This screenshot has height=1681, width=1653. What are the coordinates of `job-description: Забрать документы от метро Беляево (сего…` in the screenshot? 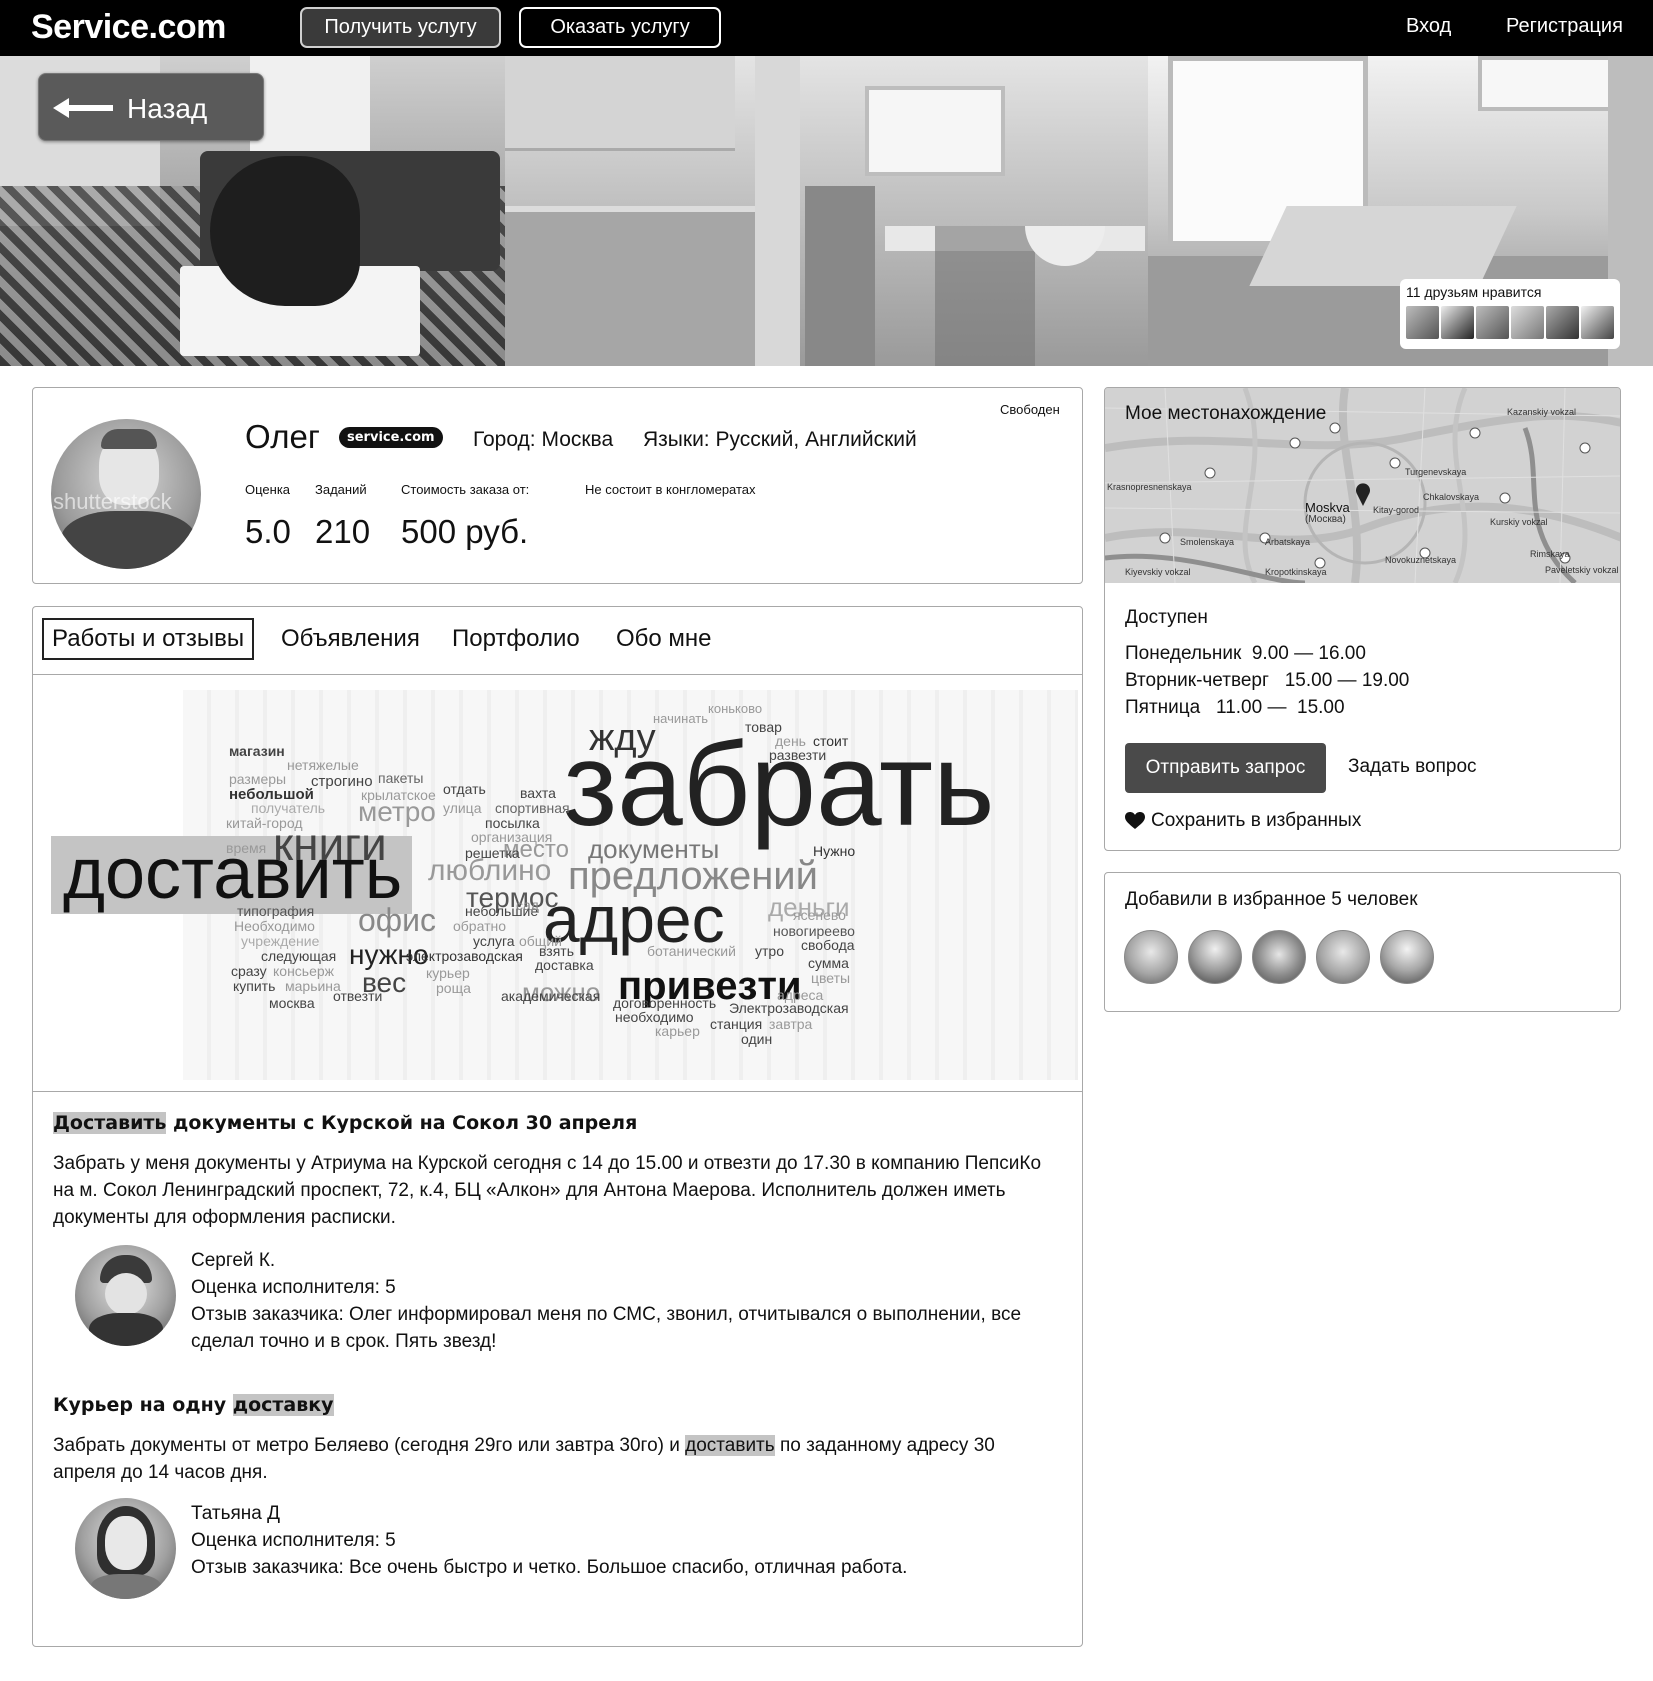 It's located at (553, 1459).